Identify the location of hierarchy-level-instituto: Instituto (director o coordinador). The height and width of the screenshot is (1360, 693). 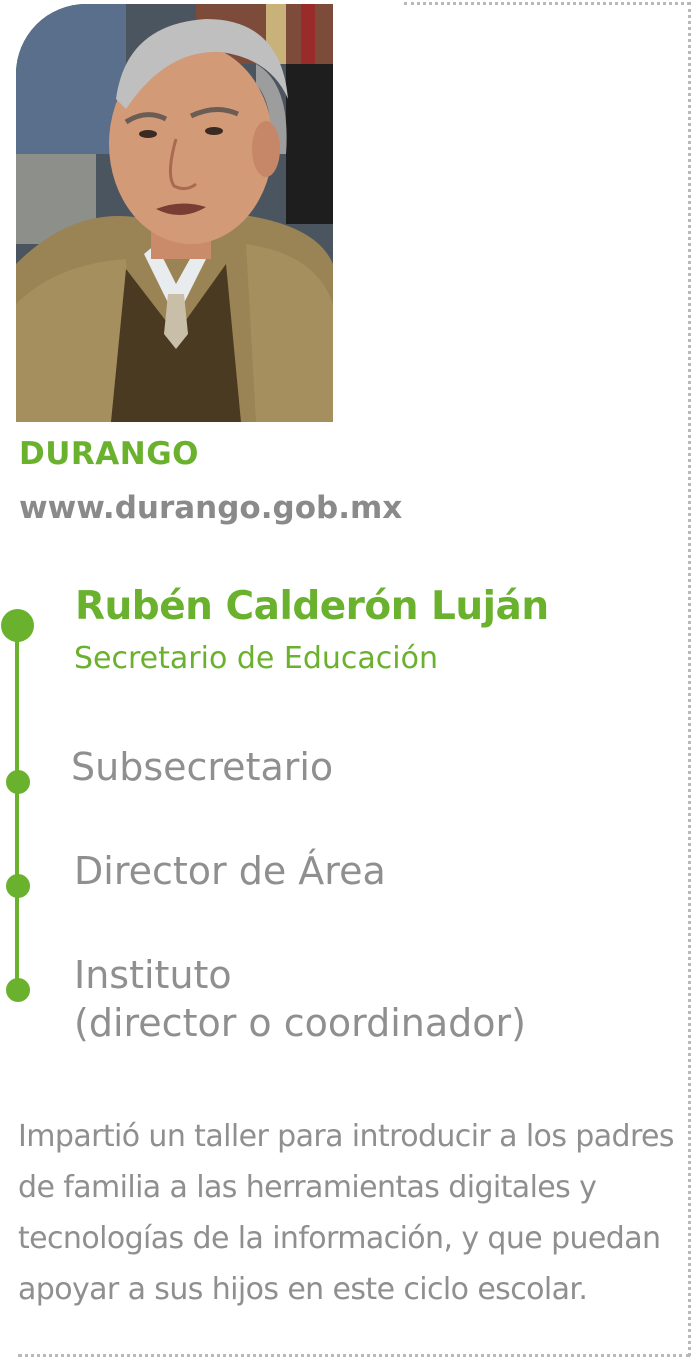
(300, 999).